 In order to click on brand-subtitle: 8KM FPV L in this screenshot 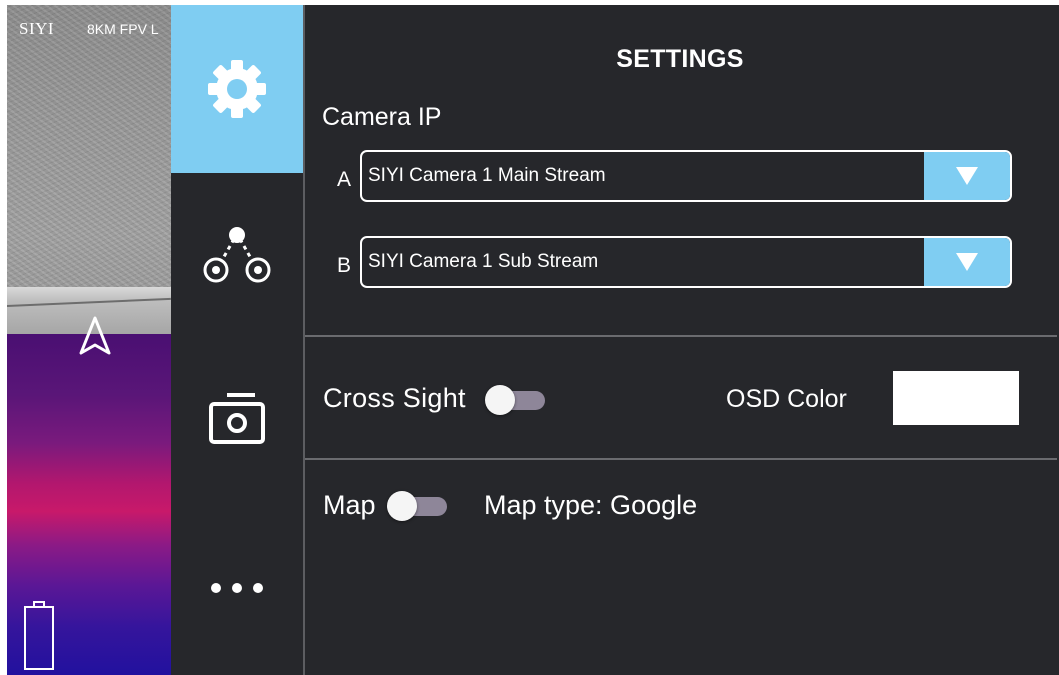, I will do `click(123, 29)`.